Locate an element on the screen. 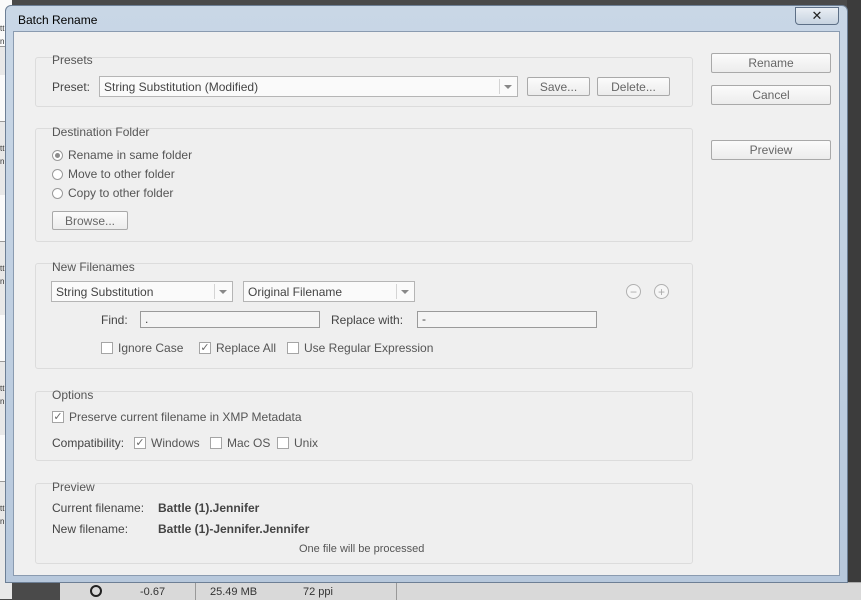 The height and width of the screenshot is (600, 861). windows-checkbox: ✓ Windows is located at coordinates (167, 443).